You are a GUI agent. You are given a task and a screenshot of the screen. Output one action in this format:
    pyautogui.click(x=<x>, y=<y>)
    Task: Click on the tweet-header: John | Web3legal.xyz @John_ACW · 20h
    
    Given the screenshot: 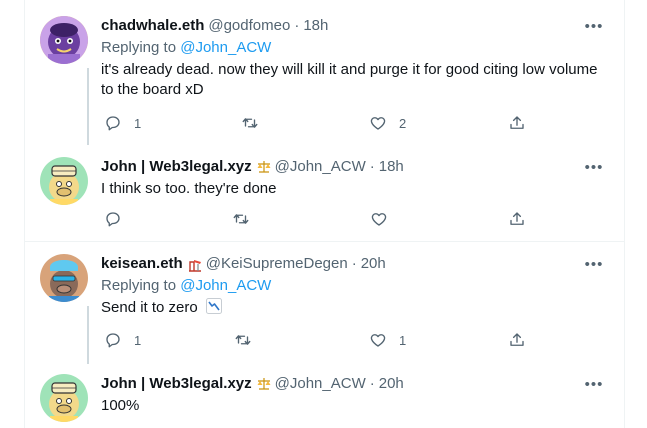 What is the action you would take?
    pyautogui.click(x=352, y=384)
    